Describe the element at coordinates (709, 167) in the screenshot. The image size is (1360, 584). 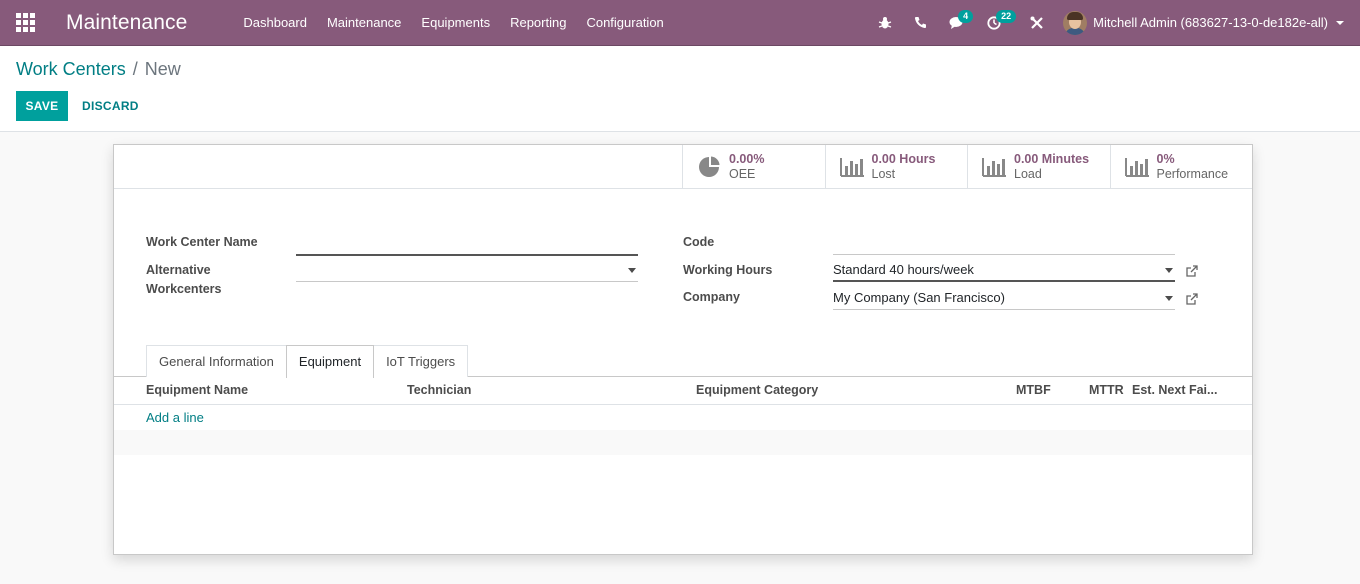
I see `pie-chart-icon` at that location.